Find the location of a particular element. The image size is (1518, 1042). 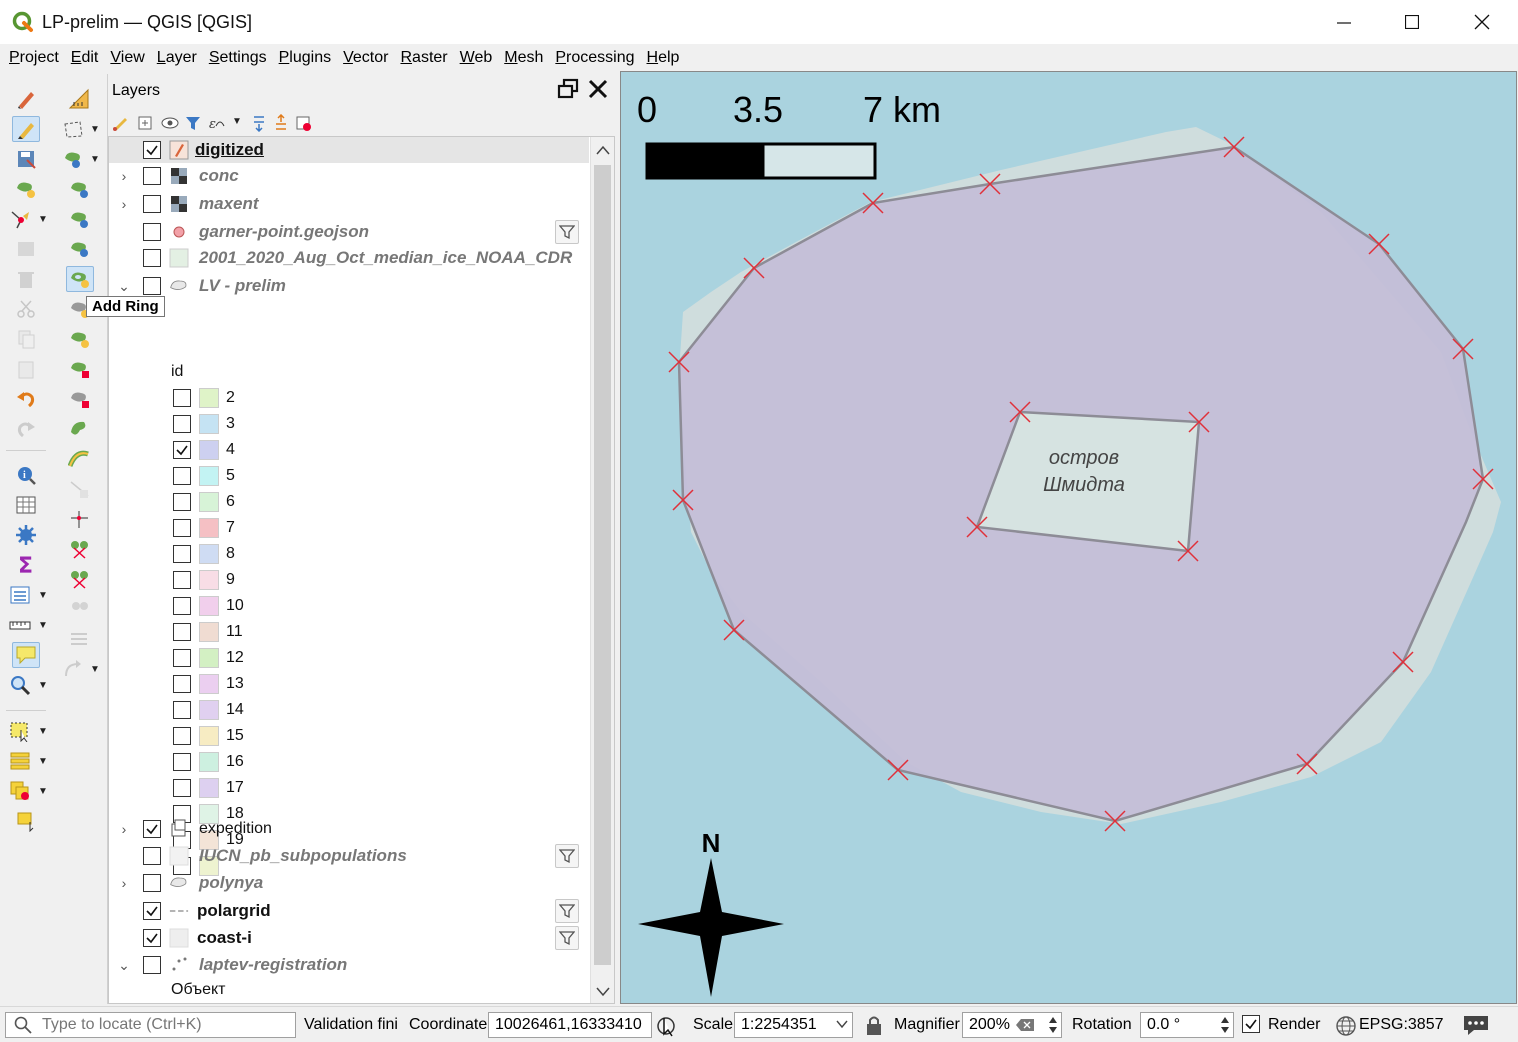

menu-edit: Edit is located at coordinates (85, 58).